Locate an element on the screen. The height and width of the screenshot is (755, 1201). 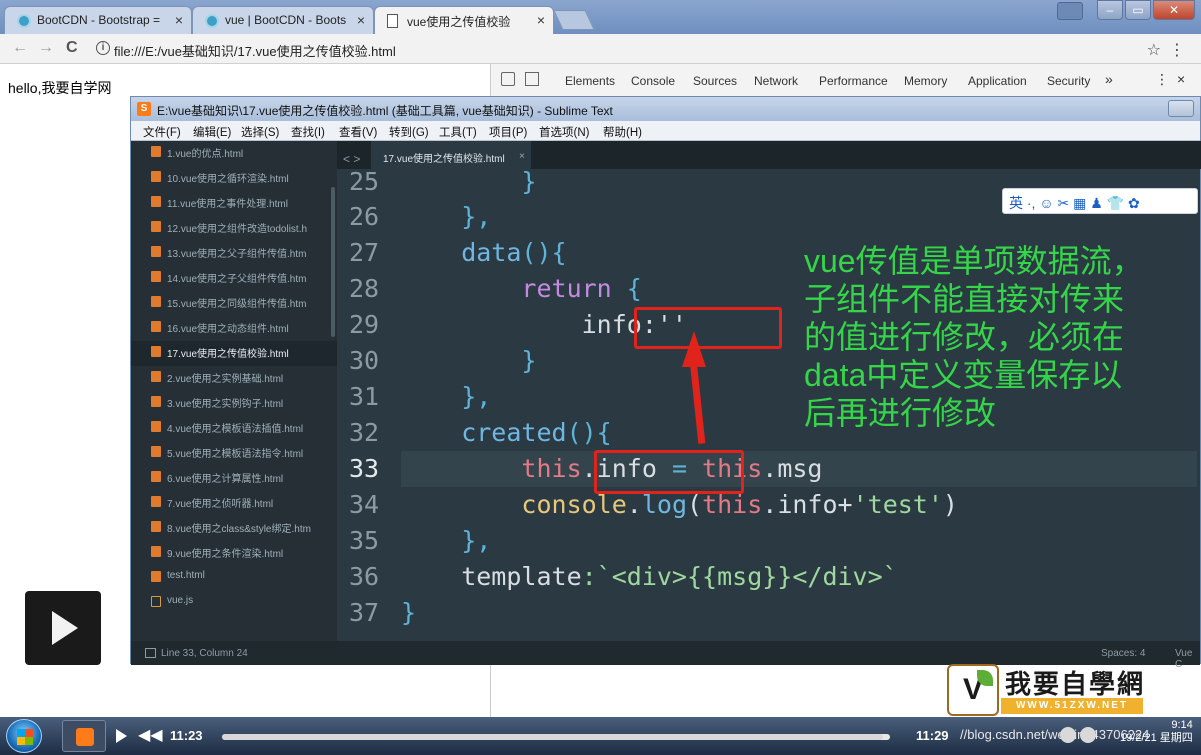
devtools-tab-console: Console is located at coordinates (653, 81).